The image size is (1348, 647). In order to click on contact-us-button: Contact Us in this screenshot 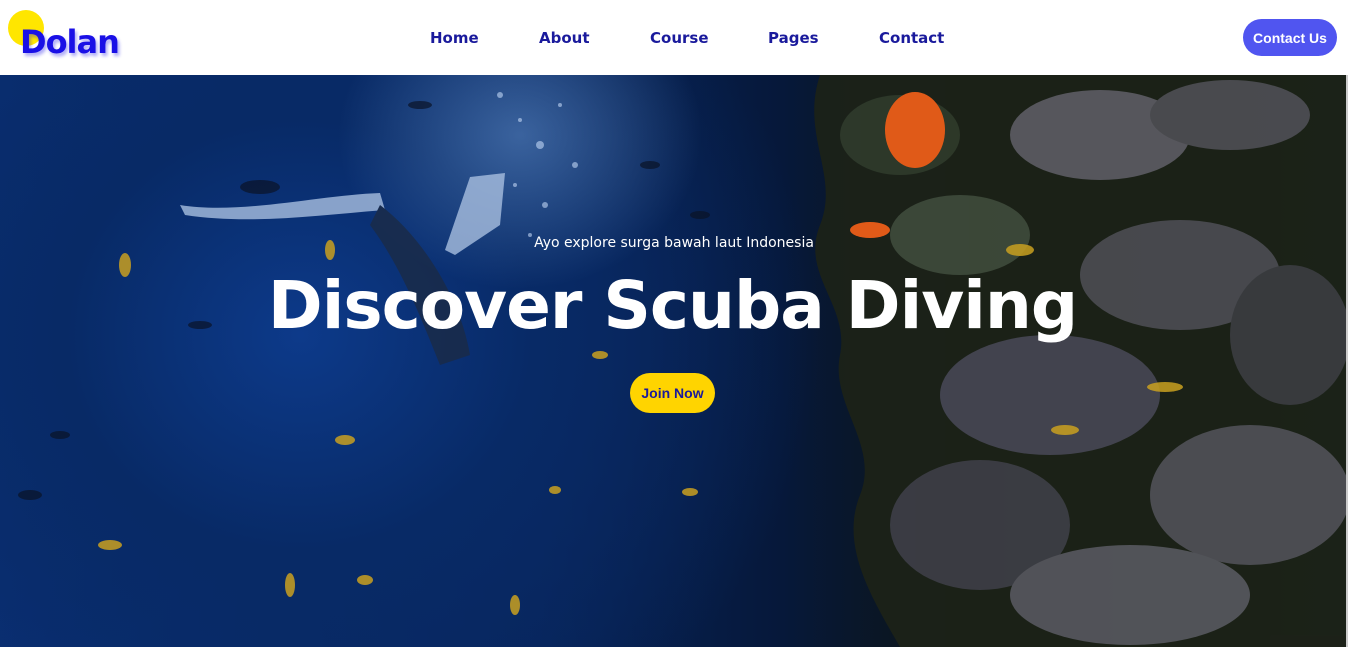, I will do `click(1290, 37)`.